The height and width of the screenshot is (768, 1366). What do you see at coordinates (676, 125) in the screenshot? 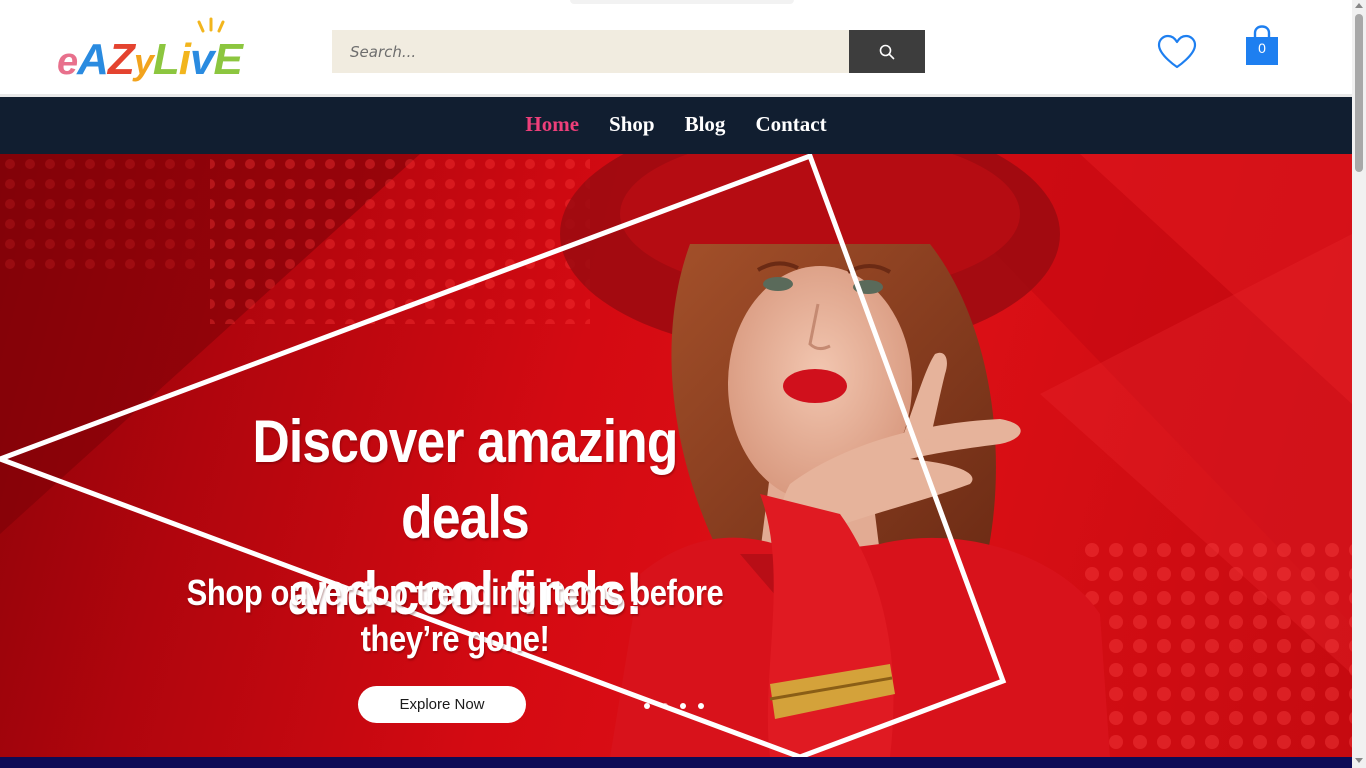
I see `main-nav: Home Shop Blog Contact` at bounding box center [676, 125].